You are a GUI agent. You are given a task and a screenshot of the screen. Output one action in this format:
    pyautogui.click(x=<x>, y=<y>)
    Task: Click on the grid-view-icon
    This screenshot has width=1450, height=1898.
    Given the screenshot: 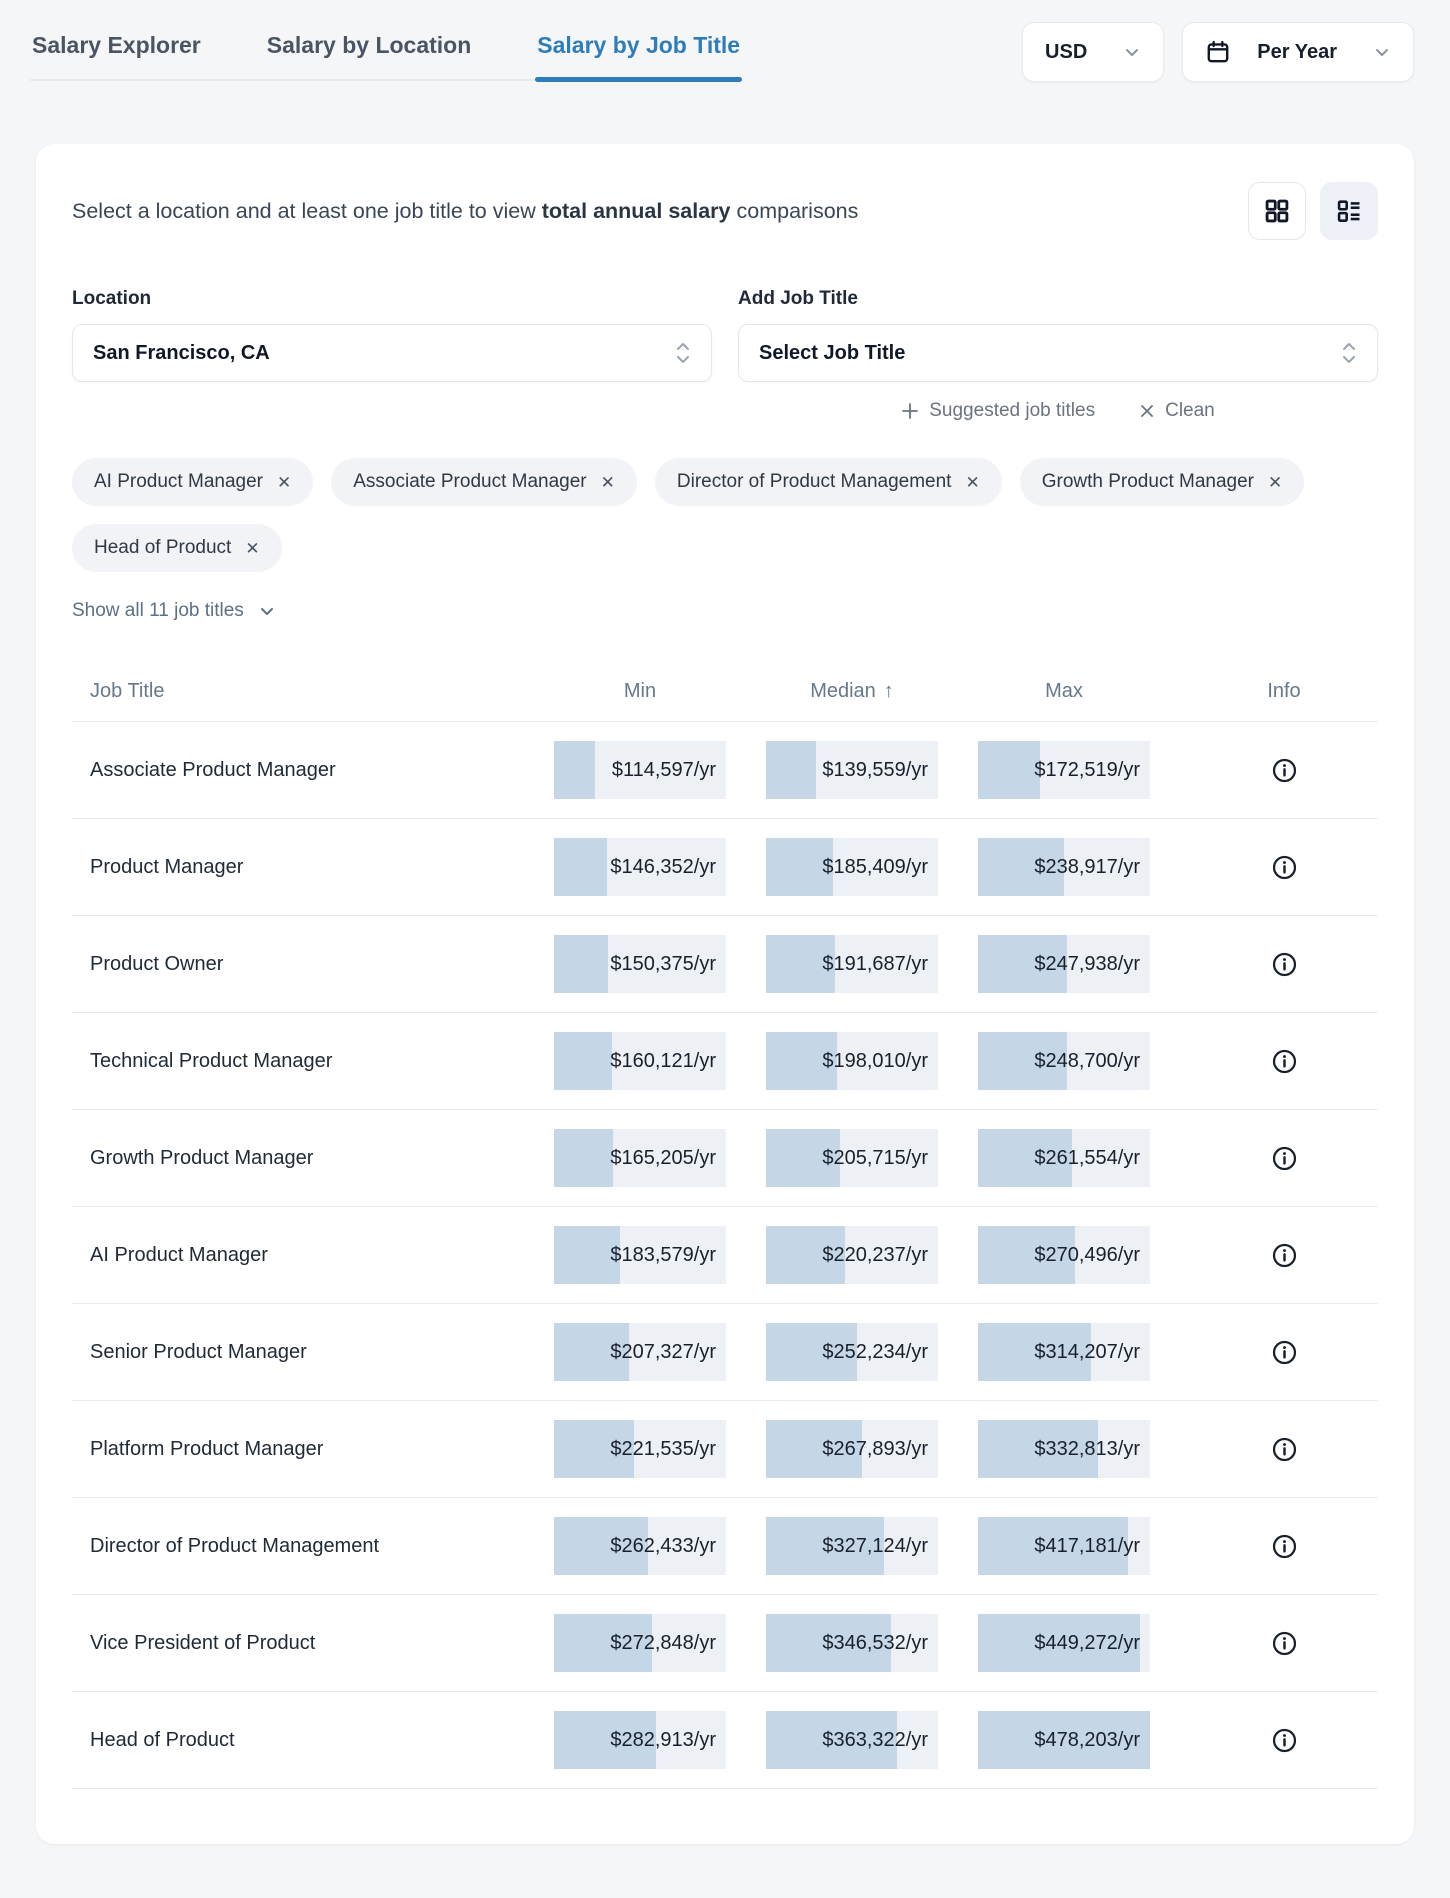 What is the action you would take?
    pyautogui.click(x=1277, y=211)
    